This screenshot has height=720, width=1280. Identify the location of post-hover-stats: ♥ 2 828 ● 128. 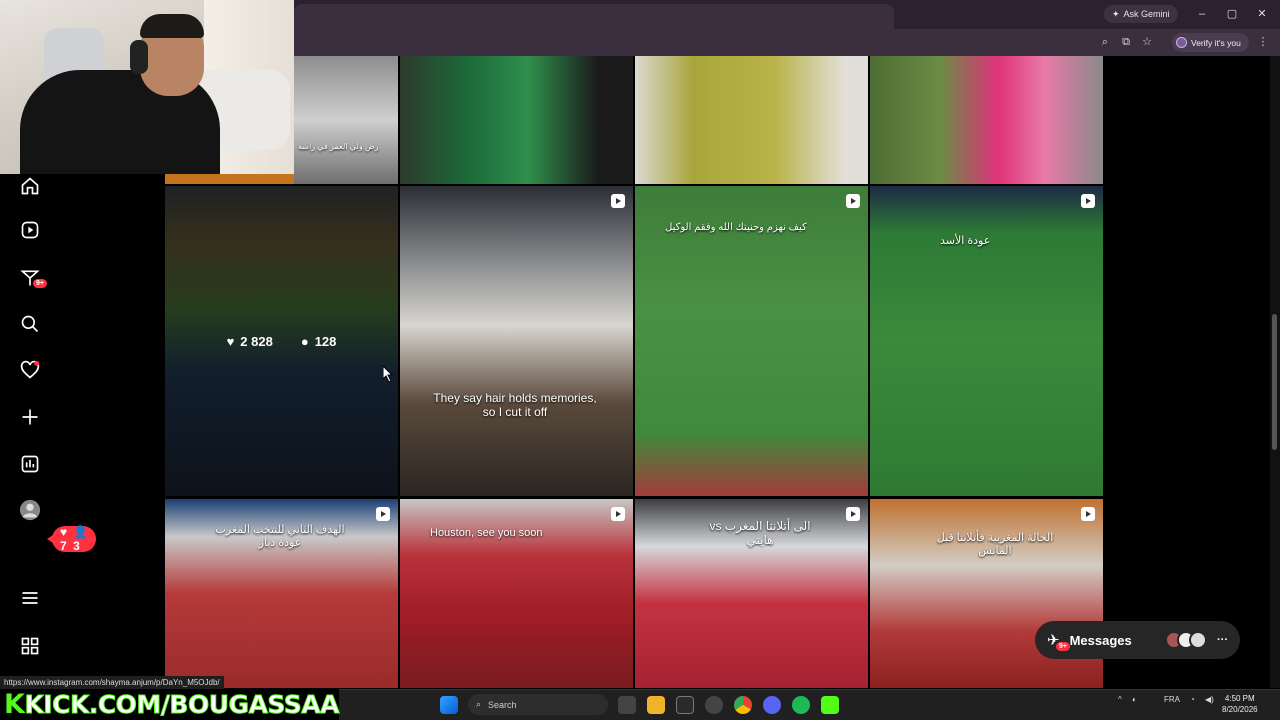
(281, 341).